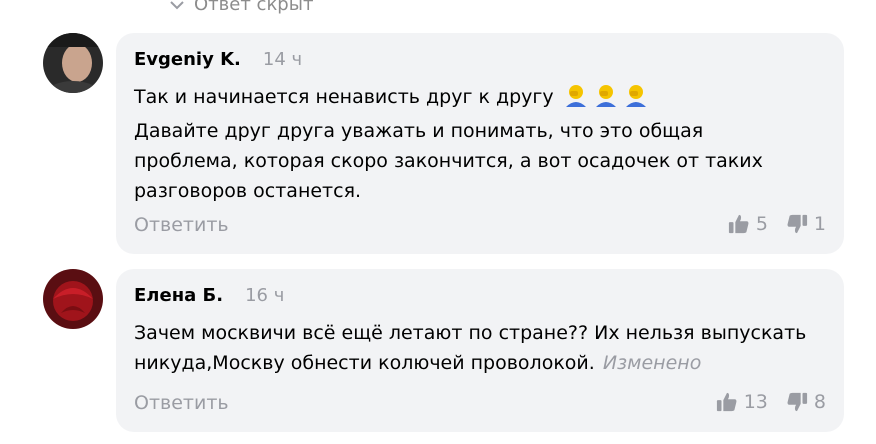  Describe the element at coordinates (282, 59) in the screenshot. I see `comment-time: 14 ч` at that location.